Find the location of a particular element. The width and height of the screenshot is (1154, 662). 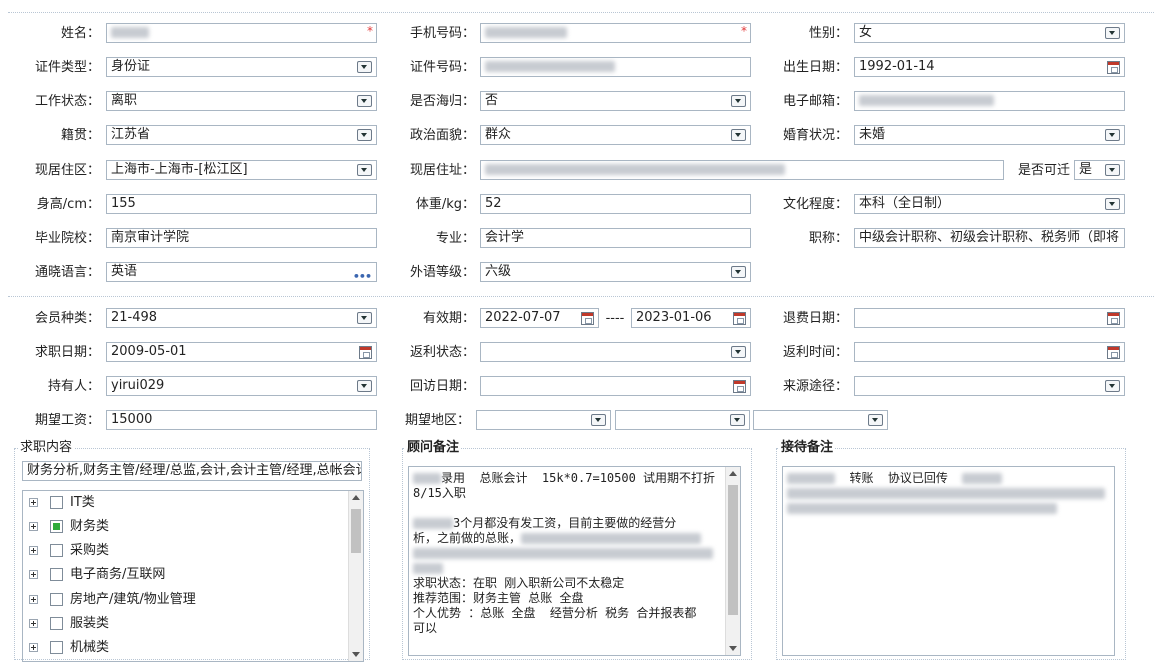

reception-notes-textarea: 转账 协议已回传 is located at coordinates (948, 561).